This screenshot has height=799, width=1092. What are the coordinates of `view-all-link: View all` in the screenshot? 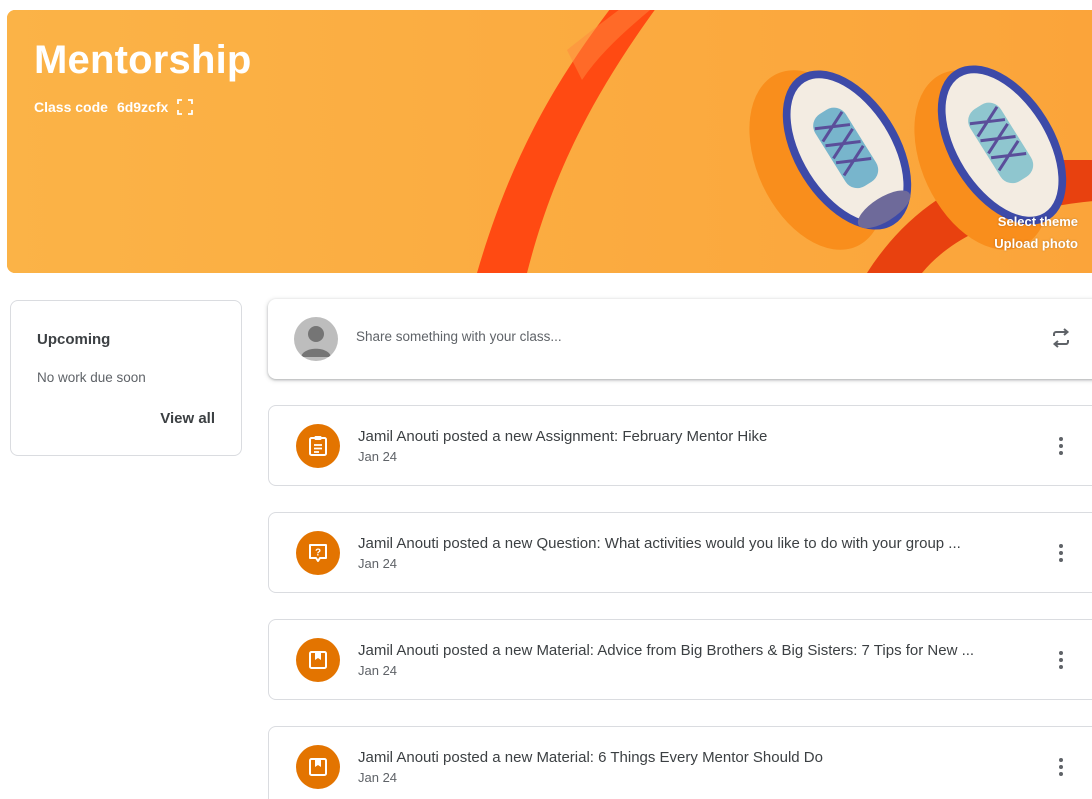 It's located at (187, 418).